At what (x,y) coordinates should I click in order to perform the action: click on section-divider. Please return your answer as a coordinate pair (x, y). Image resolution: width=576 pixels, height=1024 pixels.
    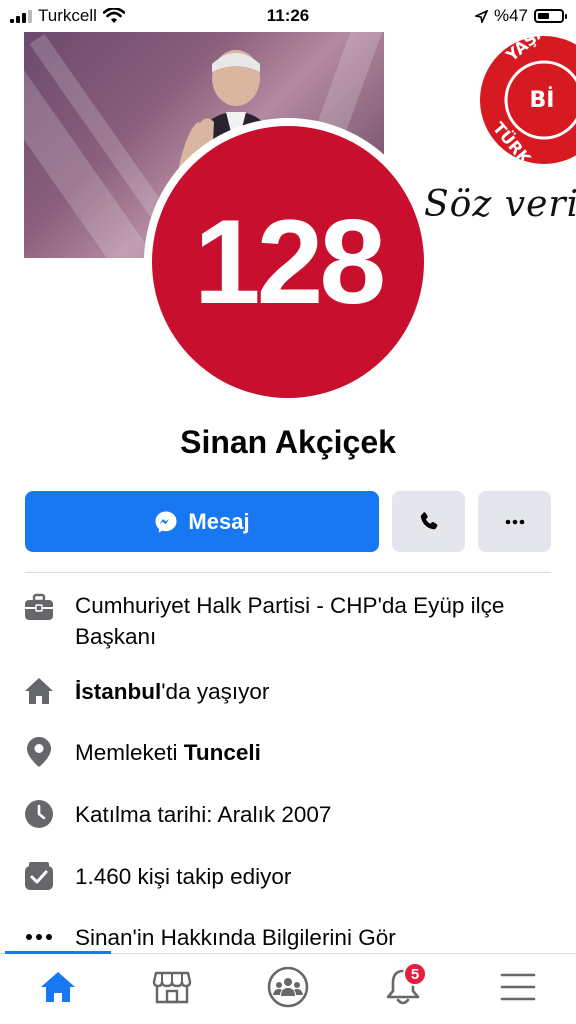
    Looking at the image, I should click on (288, 572).